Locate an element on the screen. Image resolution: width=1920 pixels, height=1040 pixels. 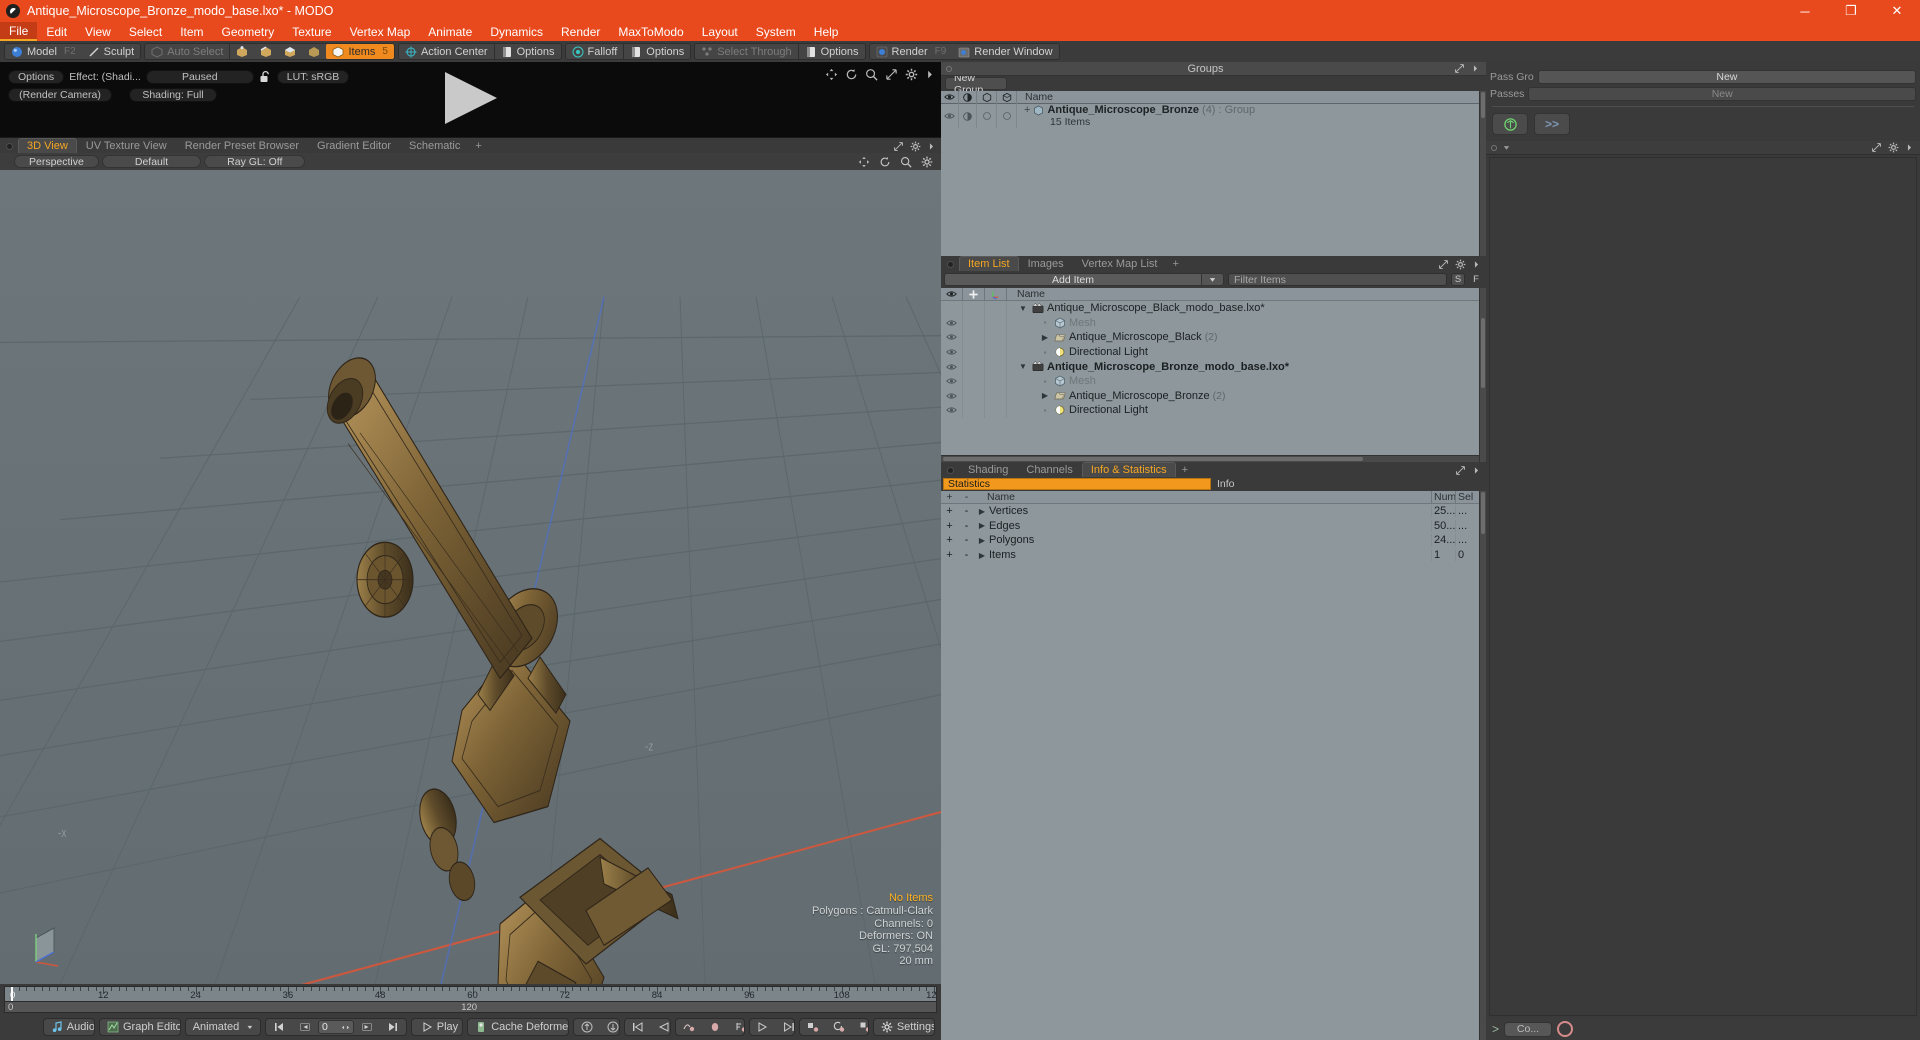
preview-options-button: Options is located at coordinates (36, 77).